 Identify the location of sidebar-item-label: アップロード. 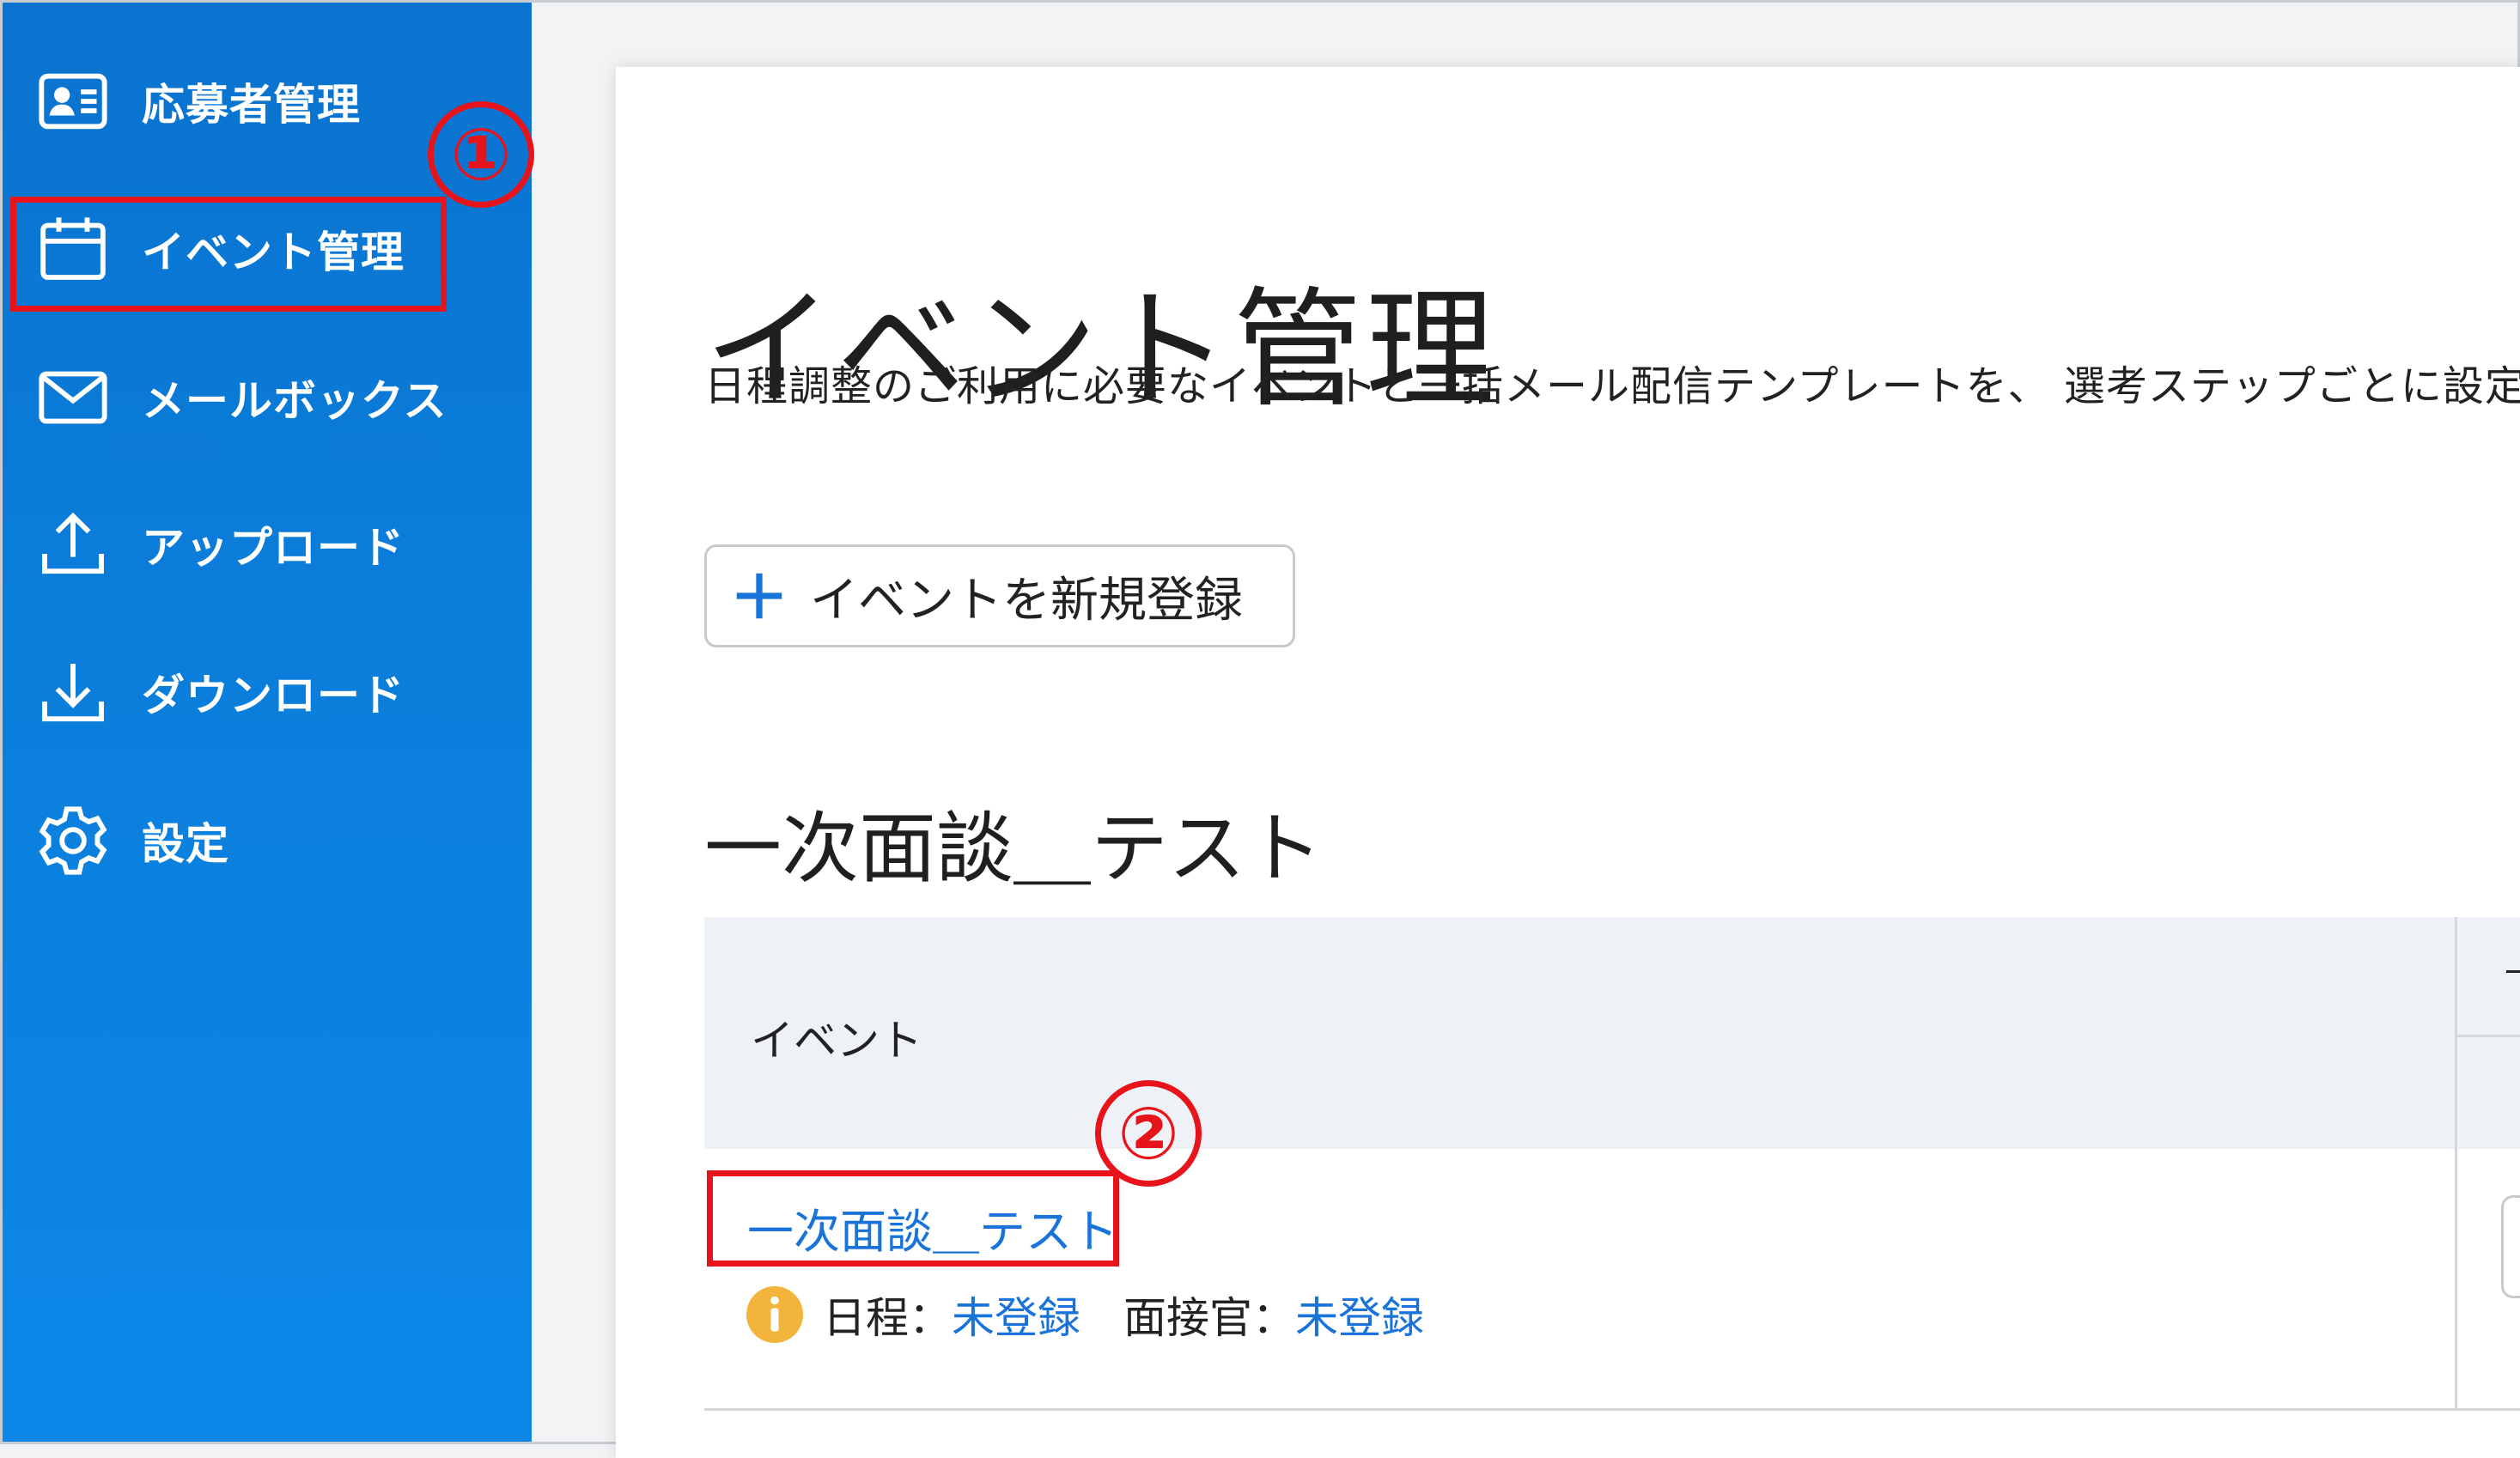
(274, 548).